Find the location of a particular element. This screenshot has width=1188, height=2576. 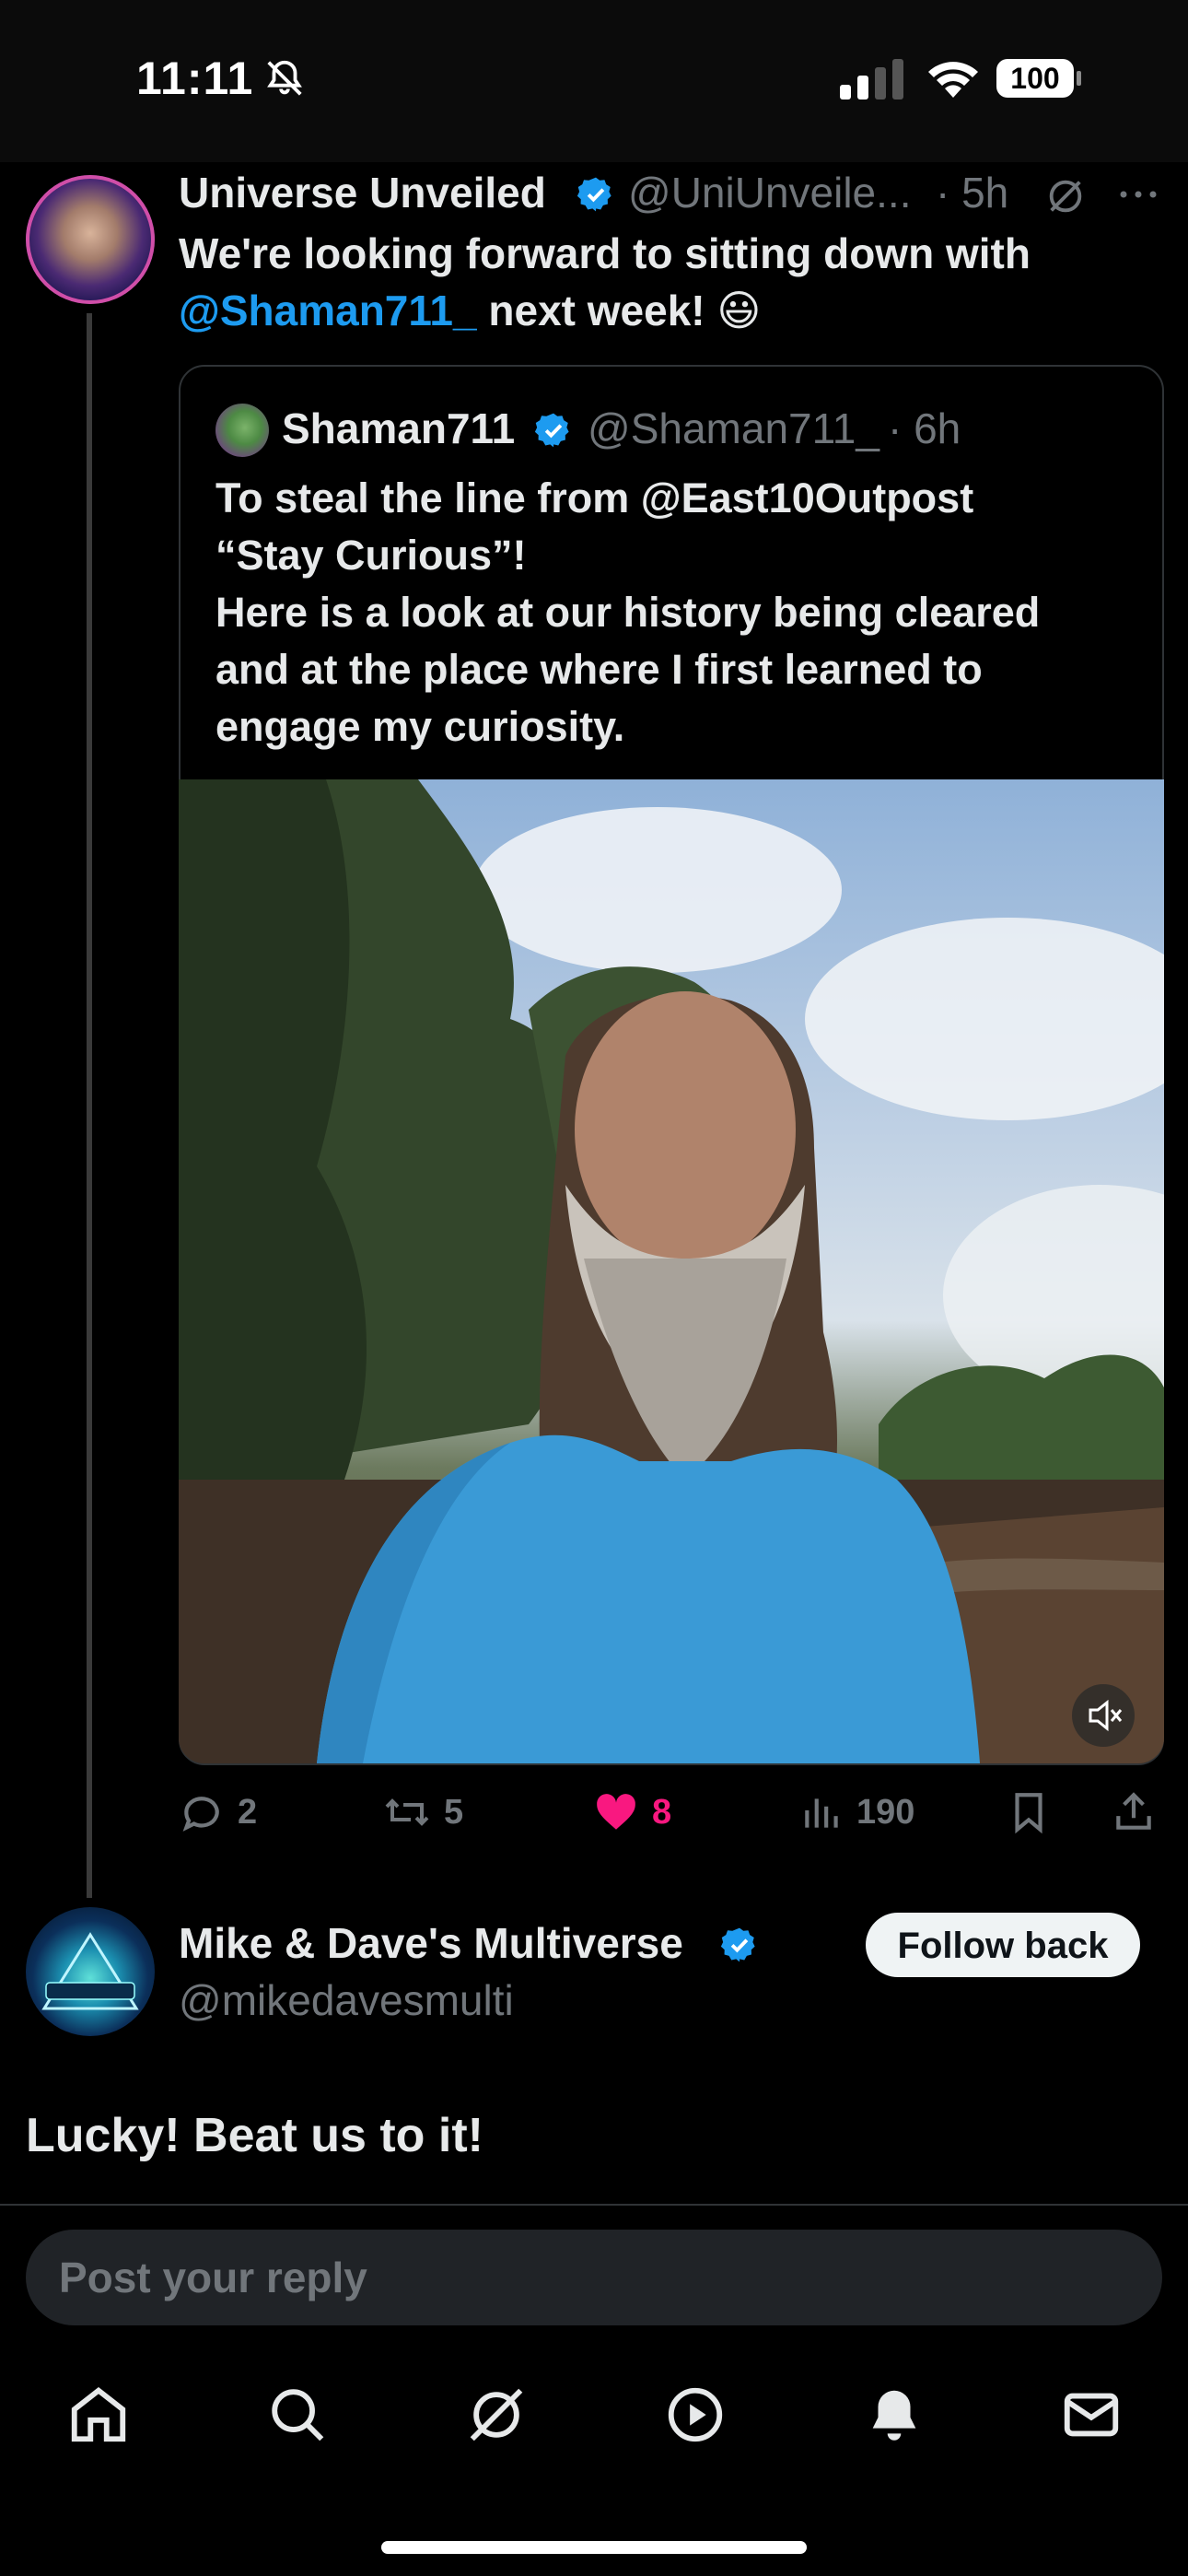

avatar is located at coordinates (90, 239).